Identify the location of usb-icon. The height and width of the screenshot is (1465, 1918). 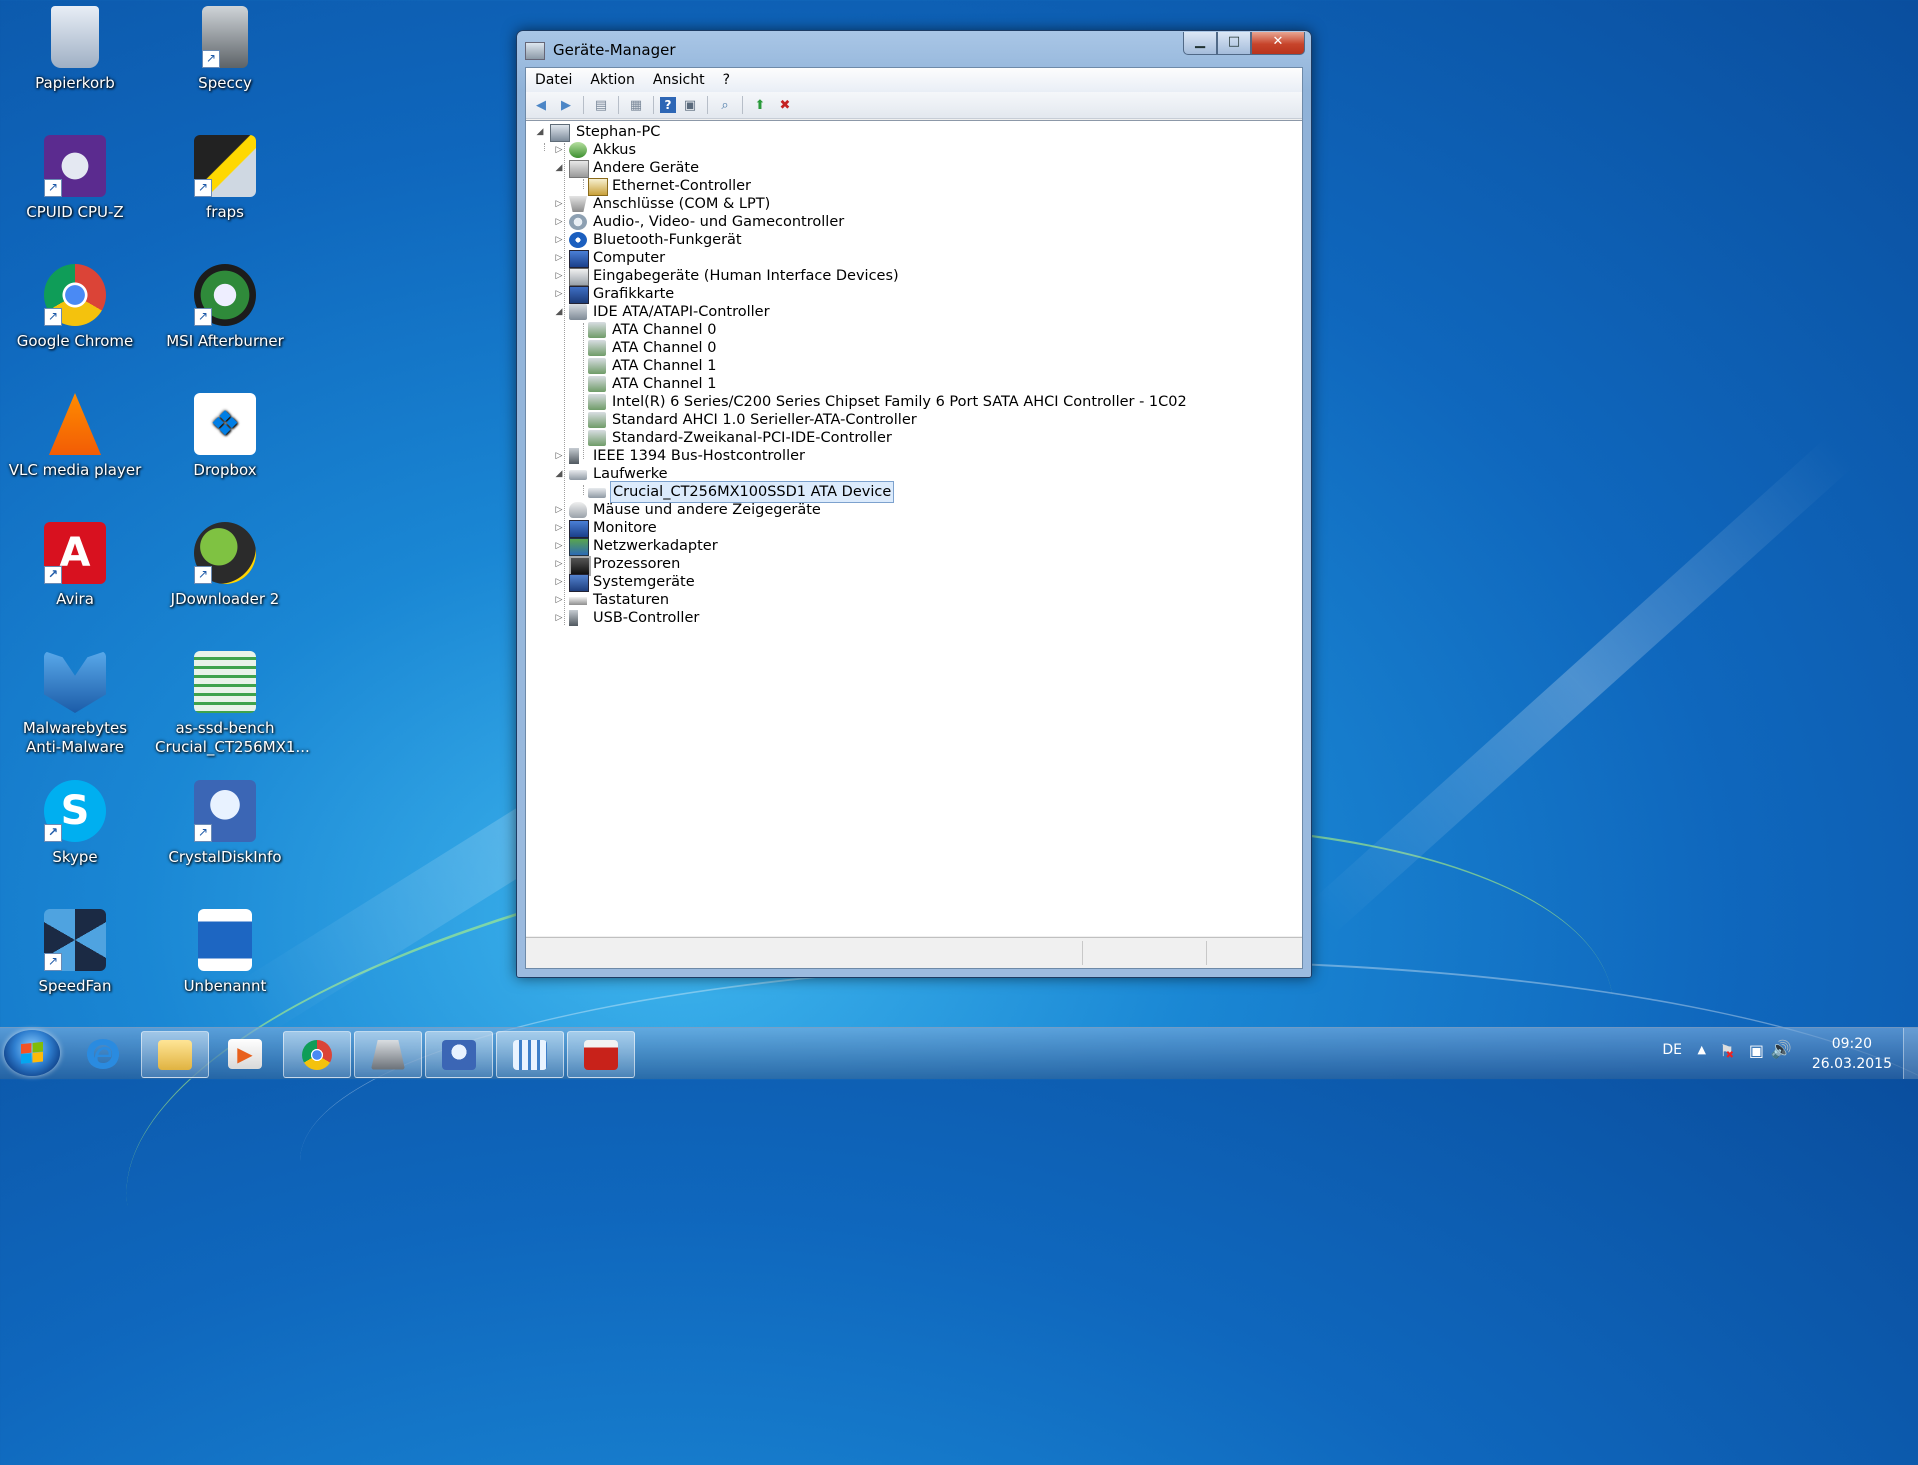
(573, 618).